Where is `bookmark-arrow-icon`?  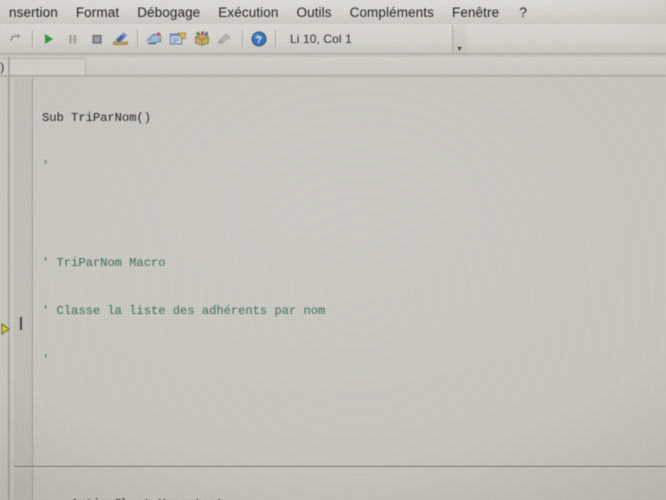
bookmark-arrow-icon is located at coordinates (8, 329).